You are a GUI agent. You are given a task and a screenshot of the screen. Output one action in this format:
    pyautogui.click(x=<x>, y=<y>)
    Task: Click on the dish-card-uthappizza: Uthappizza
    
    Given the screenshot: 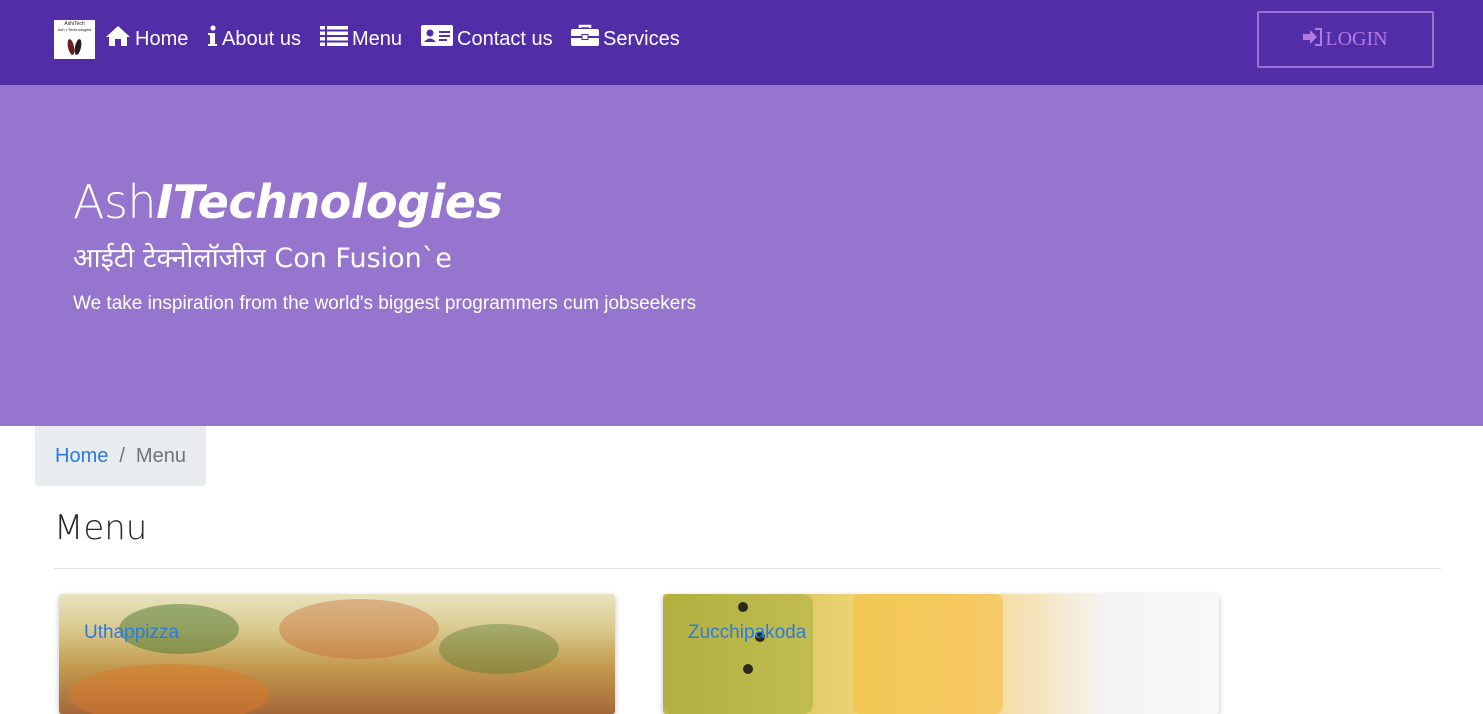 What is the action you would take?
    pyautogui.click(x=337, y=654)
    